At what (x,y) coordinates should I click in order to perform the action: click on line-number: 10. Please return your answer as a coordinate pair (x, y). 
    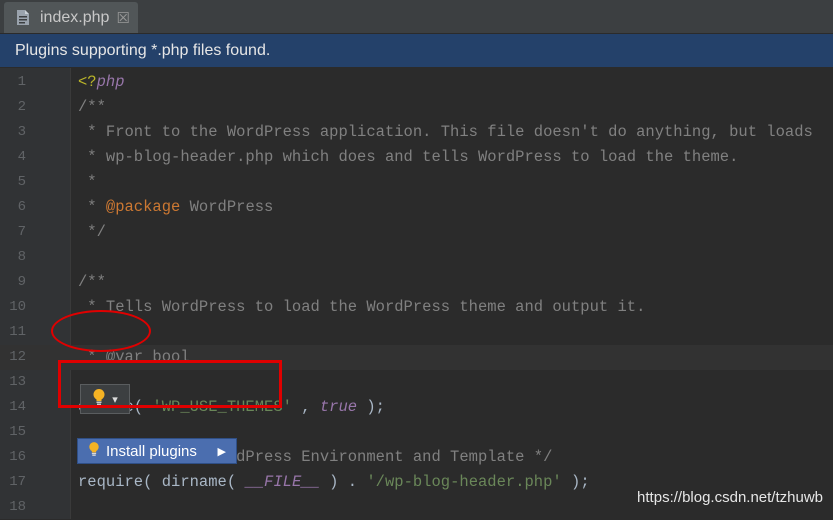
    Looking at the image, I should click on (17, 307).